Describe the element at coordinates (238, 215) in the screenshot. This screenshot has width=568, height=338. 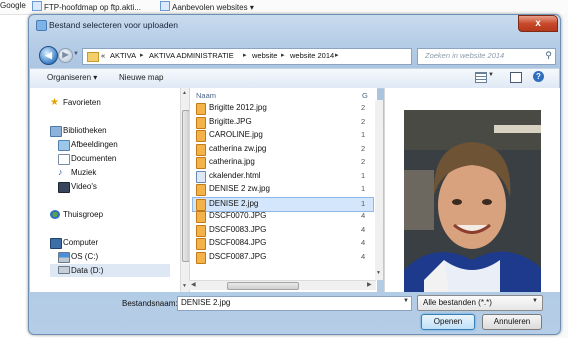
I see `file-name: DSCF0070.JPG` at that location.